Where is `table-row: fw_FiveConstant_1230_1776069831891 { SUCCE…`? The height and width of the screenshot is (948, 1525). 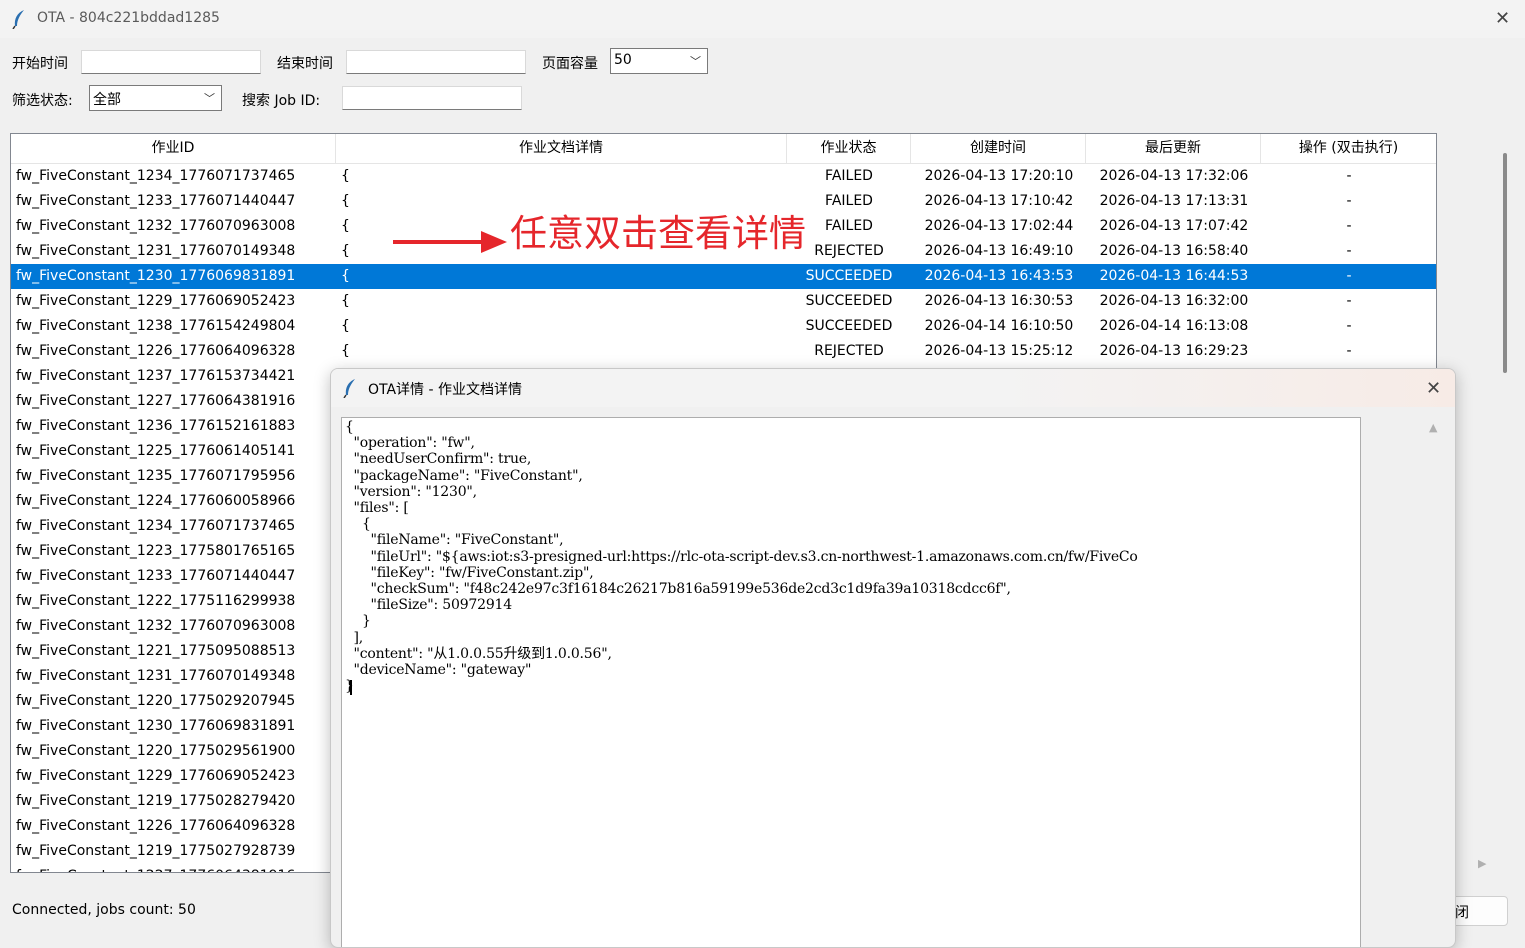 table-row: fw_FiveConstant_1230_1776069831891 { SUCCE… is located at coordinates (723, 276).